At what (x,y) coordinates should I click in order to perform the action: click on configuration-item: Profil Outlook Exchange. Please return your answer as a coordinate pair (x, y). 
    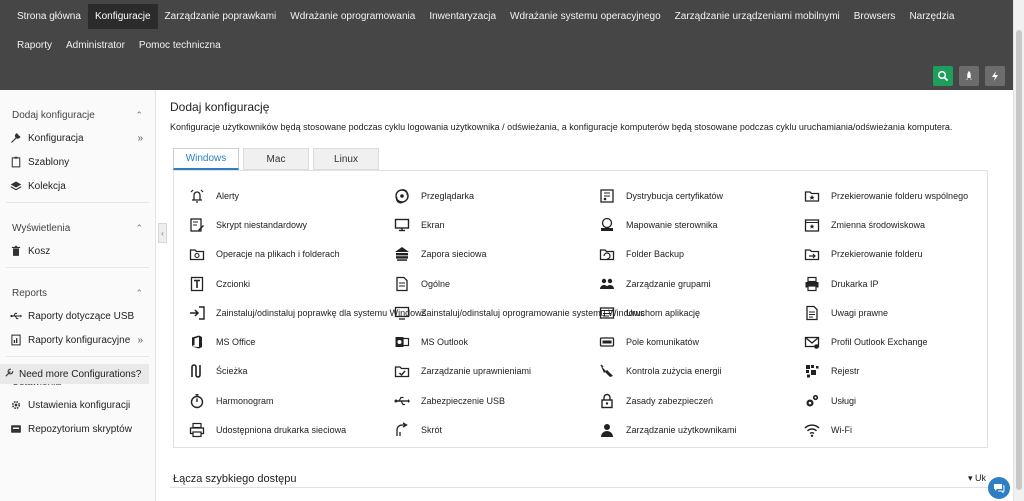
    Looking at the image, I should click on (898, 341).